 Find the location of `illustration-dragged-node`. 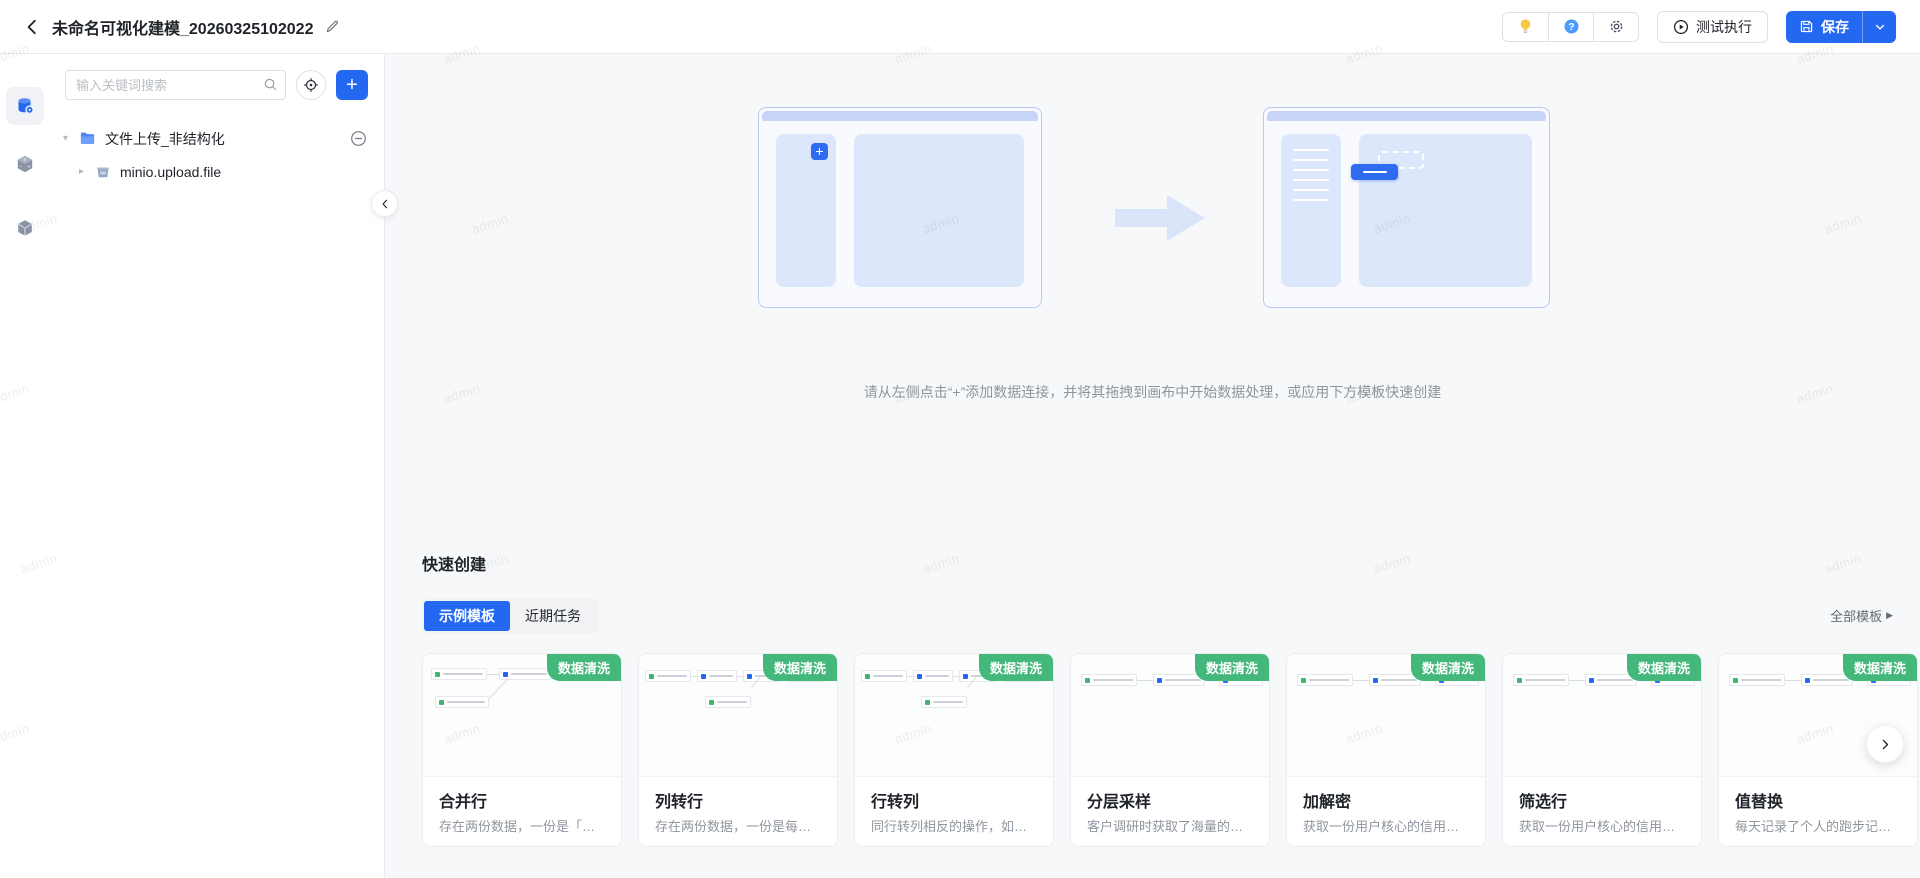

illustration-dragged-node is located at coordinates (1374, 172).